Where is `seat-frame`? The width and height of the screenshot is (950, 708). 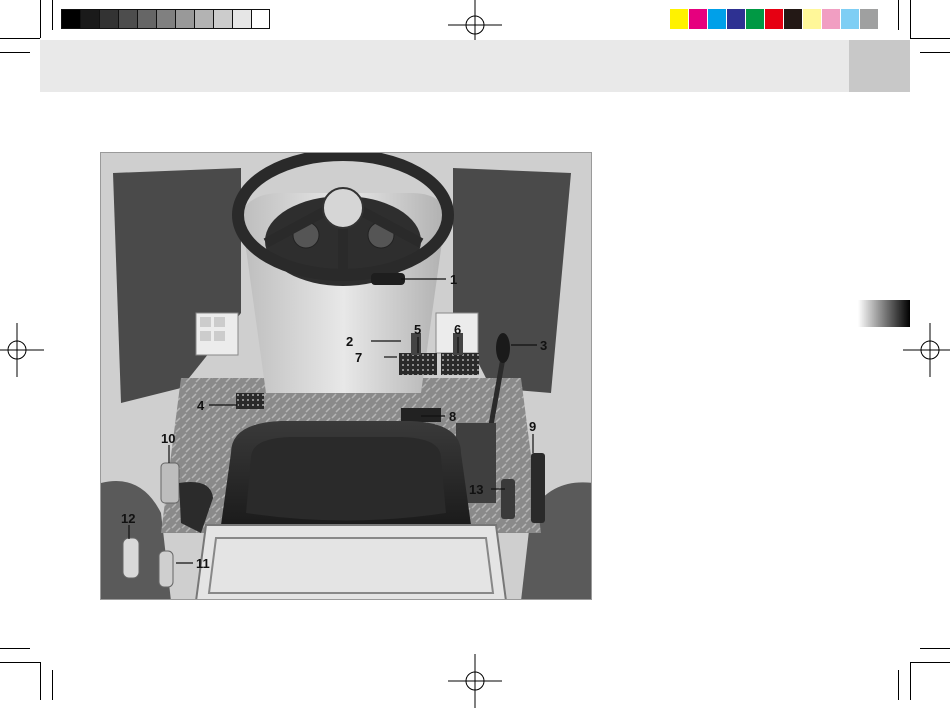 seat-frame is located at coordinates (351, 561).